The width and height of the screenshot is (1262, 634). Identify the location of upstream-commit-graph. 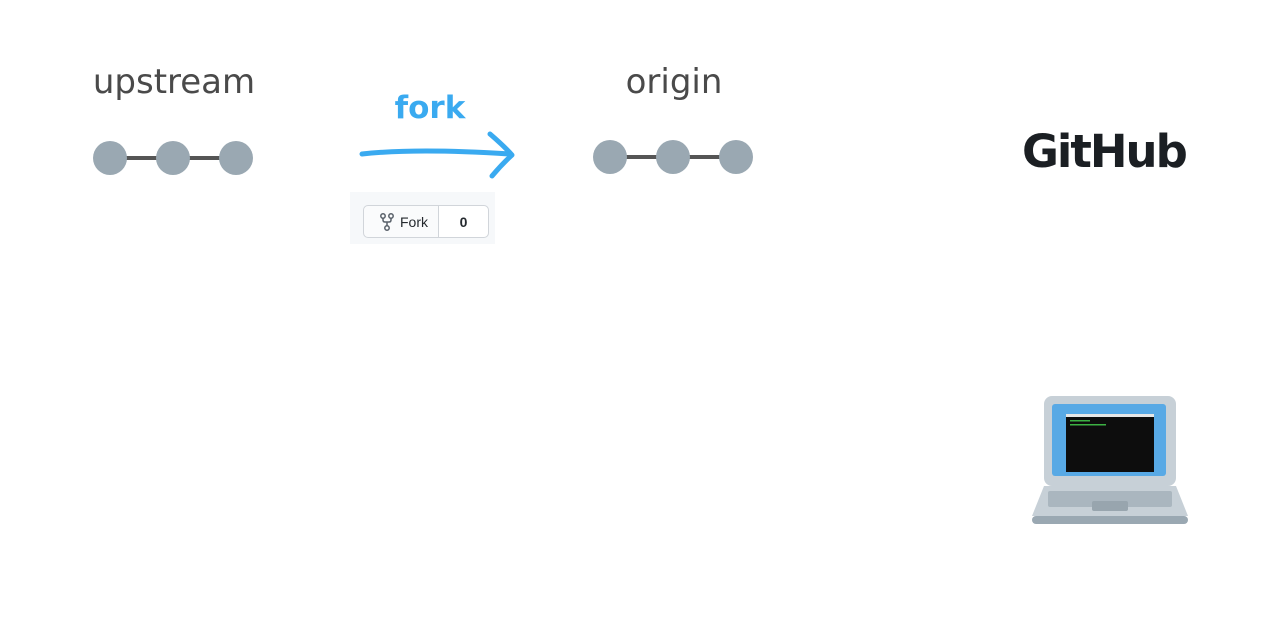
(173, 158).